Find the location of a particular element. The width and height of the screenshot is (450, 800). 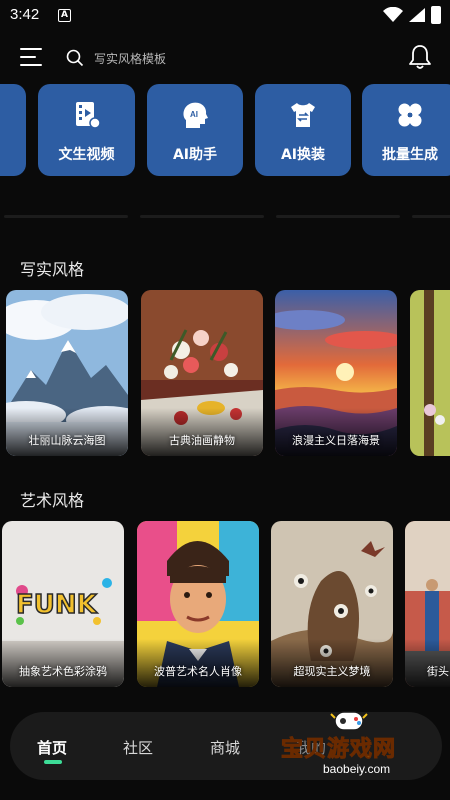

template-card: FUNK 抽象艺术色彩涂鸦 is located at coordinates (63, 604).